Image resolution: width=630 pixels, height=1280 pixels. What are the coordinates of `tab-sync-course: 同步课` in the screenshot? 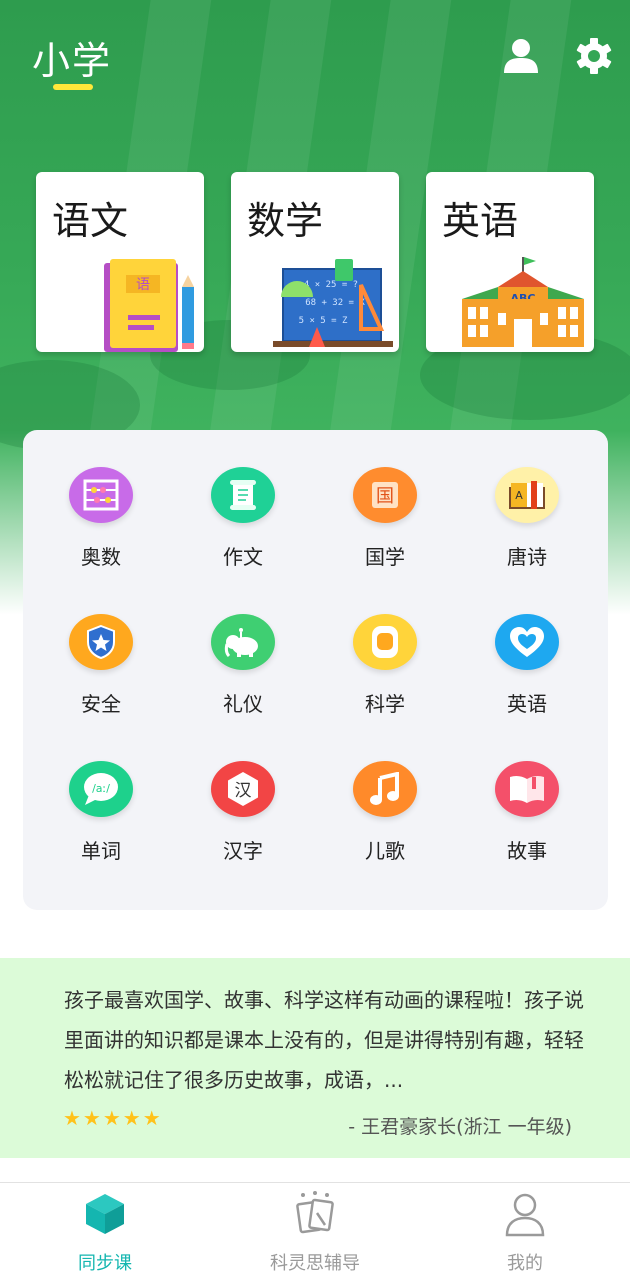 It's located at (105, 1231).